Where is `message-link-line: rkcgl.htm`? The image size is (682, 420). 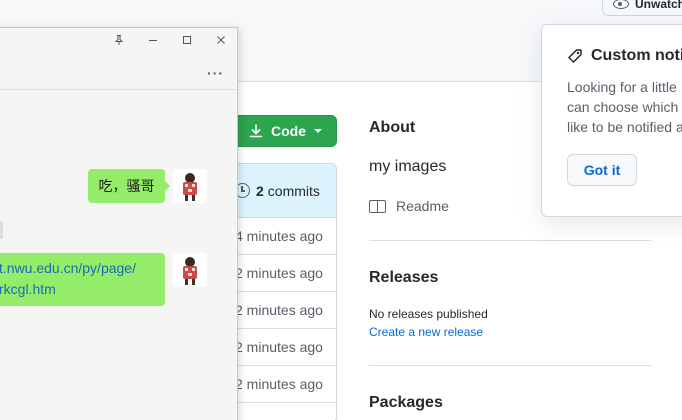 message-link-line: rkcgl.htm is located at coordinates (28, 289).